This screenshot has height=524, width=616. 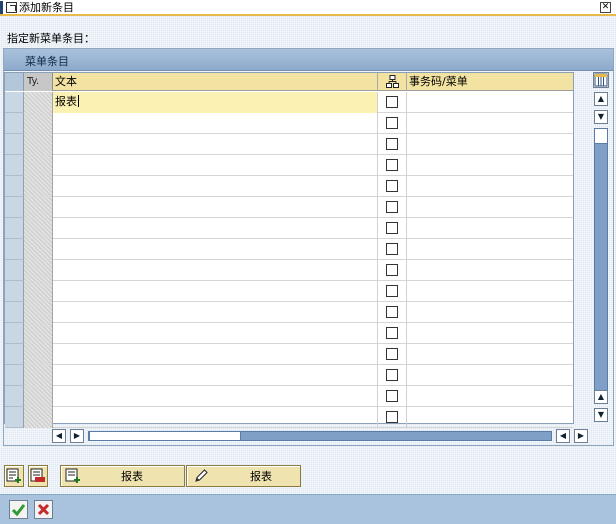 I want to click on scroll-column-left-button: ◀, so click(x=563, y=436).